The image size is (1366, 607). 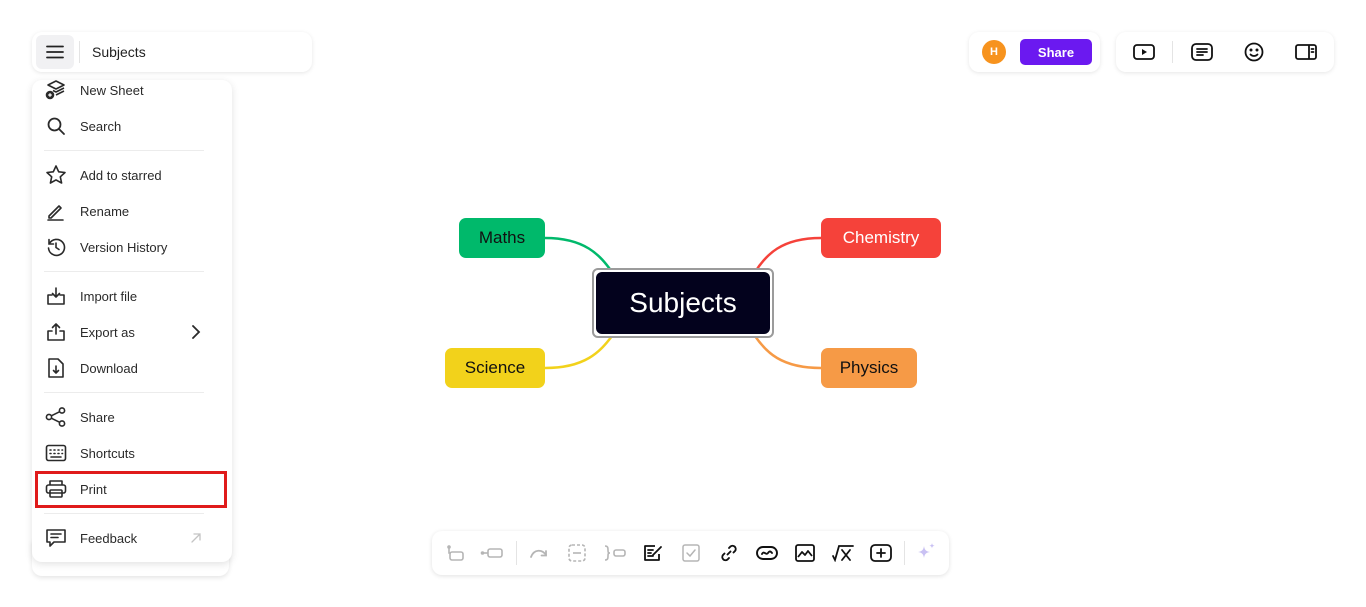 I want to click on chevron-right-icon, so click(x=196, y=332).